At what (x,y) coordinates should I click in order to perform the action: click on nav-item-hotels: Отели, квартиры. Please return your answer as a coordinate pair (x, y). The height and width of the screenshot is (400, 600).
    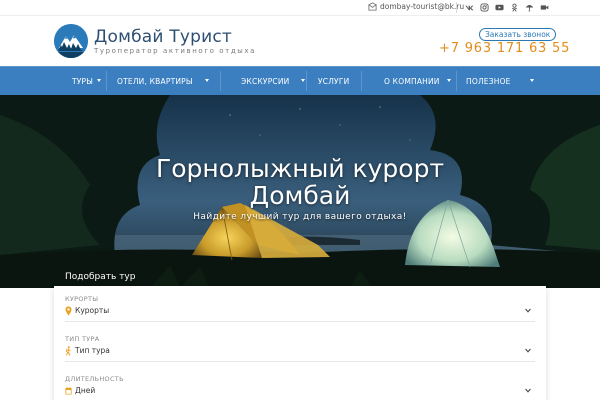
    Looking at the image, I should click on (163, 81).